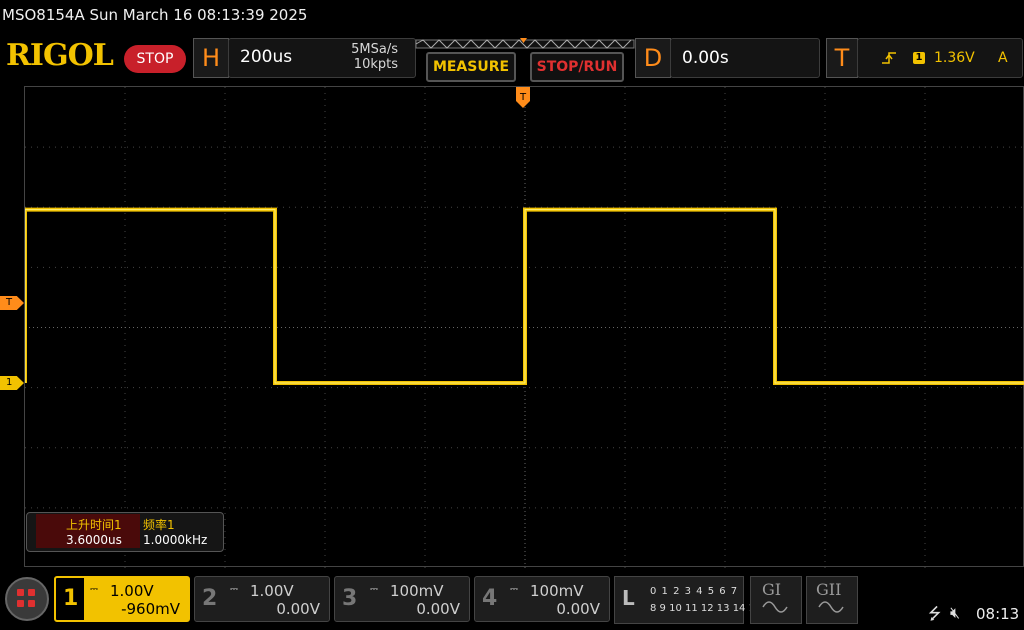 The image size is (1024, 630). Describe the element at coordinates (71, 598) in the screenshot. I see `channel1-number: 1` at that location.